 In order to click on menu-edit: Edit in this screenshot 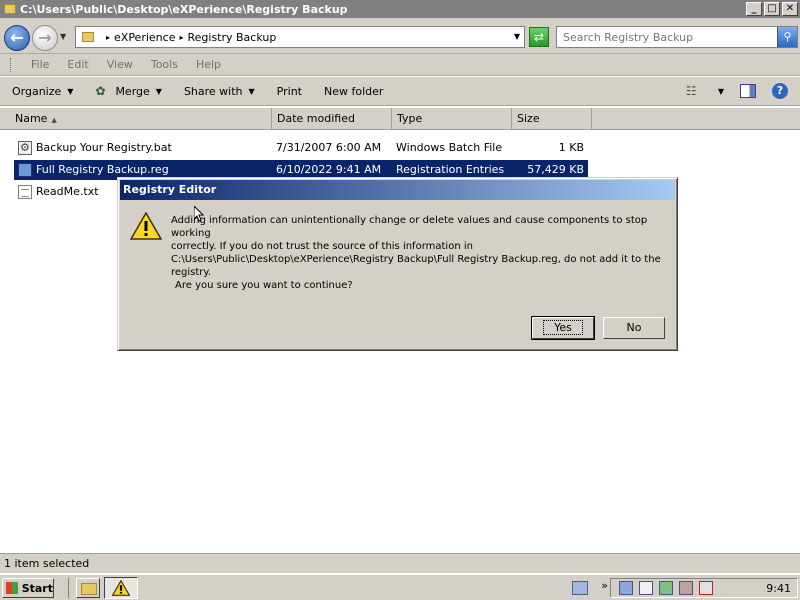, I will do `click(77, 64)`.